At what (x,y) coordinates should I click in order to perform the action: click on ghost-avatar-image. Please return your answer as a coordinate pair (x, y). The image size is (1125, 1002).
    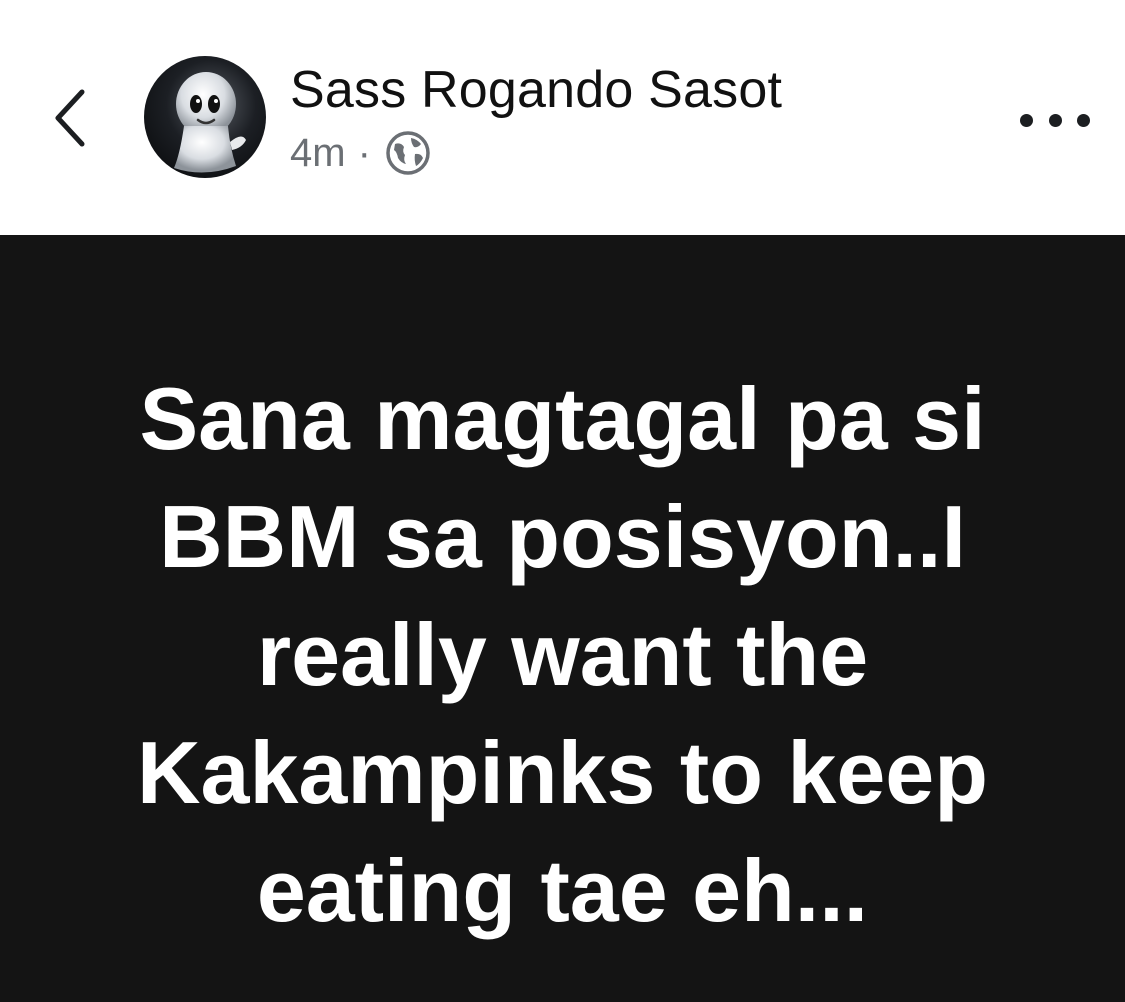
    Looking at the image, I should click on (210, 122).